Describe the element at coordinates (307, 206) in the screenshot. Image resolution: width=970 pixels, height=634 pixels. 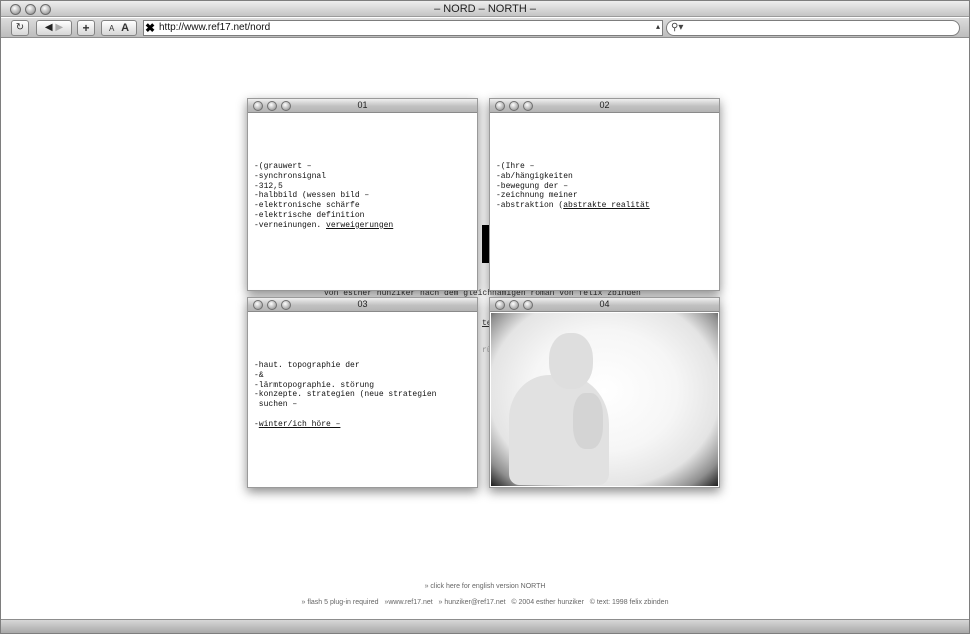
I see `panel-line: -elektronische schärfe` at that location.